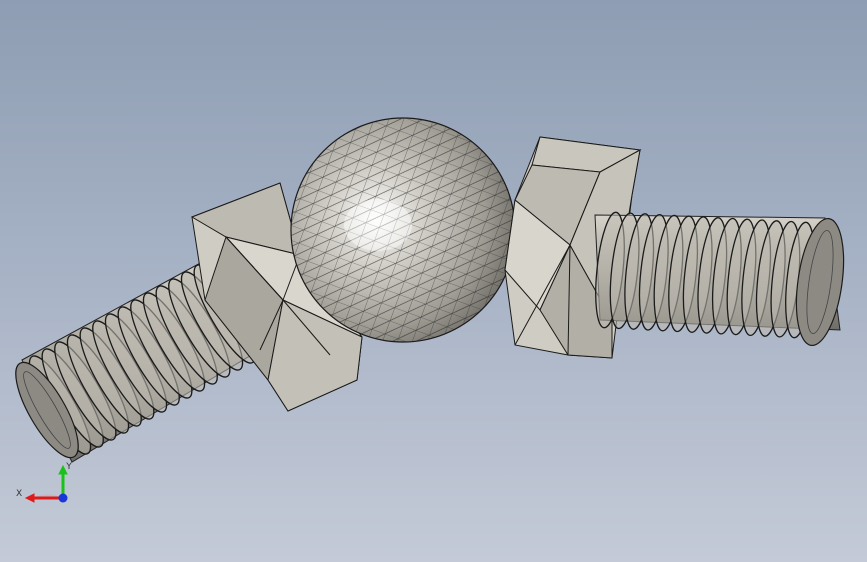  I want to click on x-axis-label: X, so click(19, 494).